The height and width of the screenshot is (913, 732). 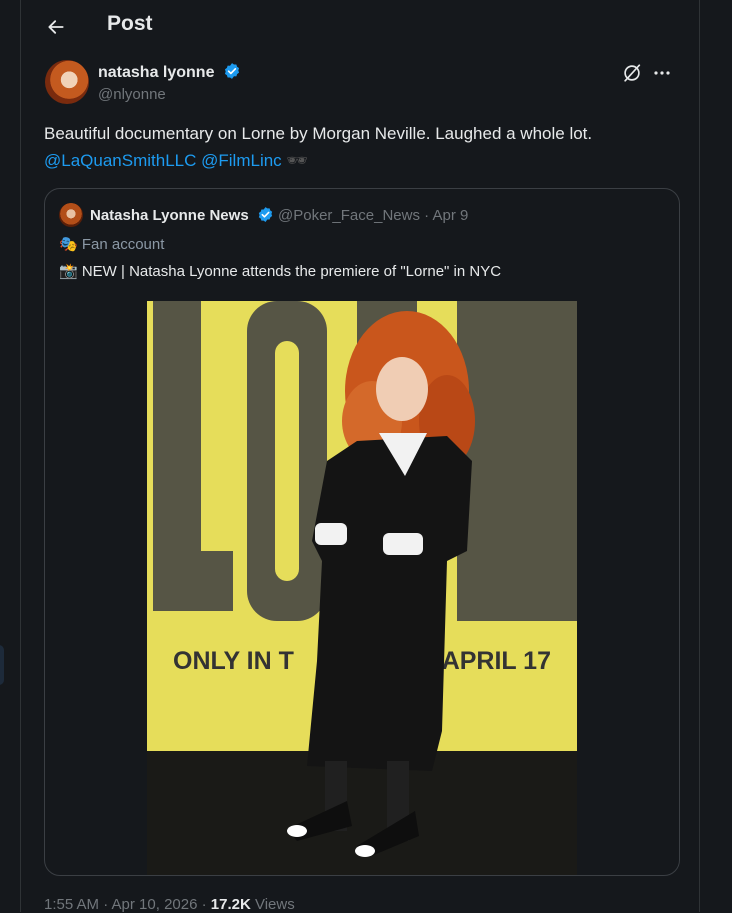 I want to click on author-name-row: natasha lyonne, so click(x=169, y=72).